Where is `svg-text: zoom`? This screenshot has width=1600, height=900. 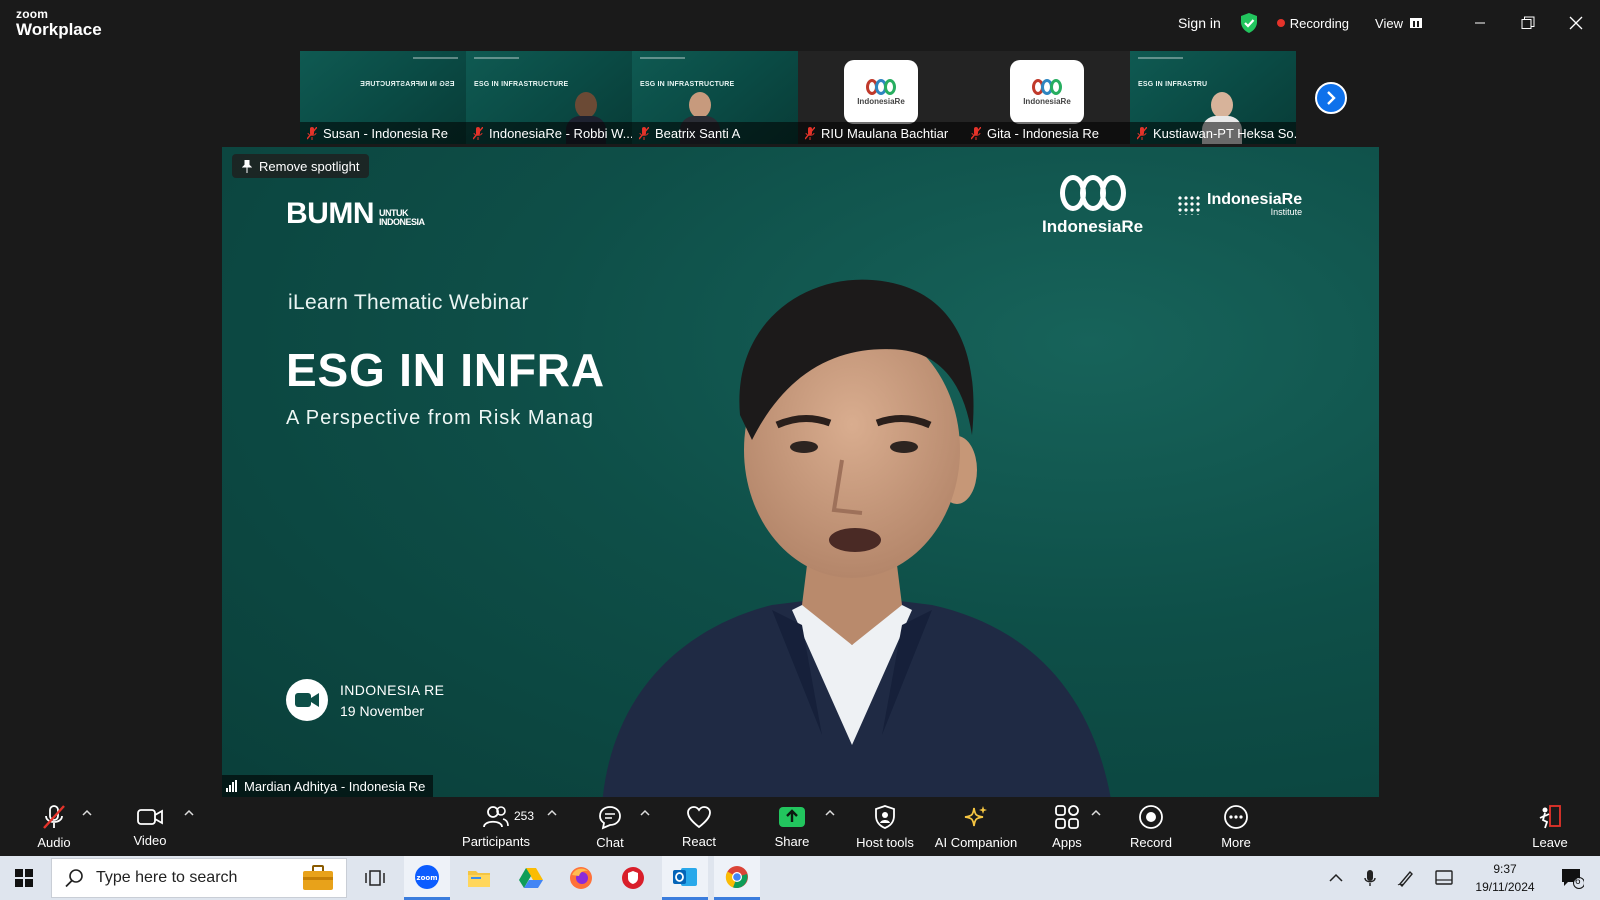
svg-text: zoom is located at coordinates (427, 878).